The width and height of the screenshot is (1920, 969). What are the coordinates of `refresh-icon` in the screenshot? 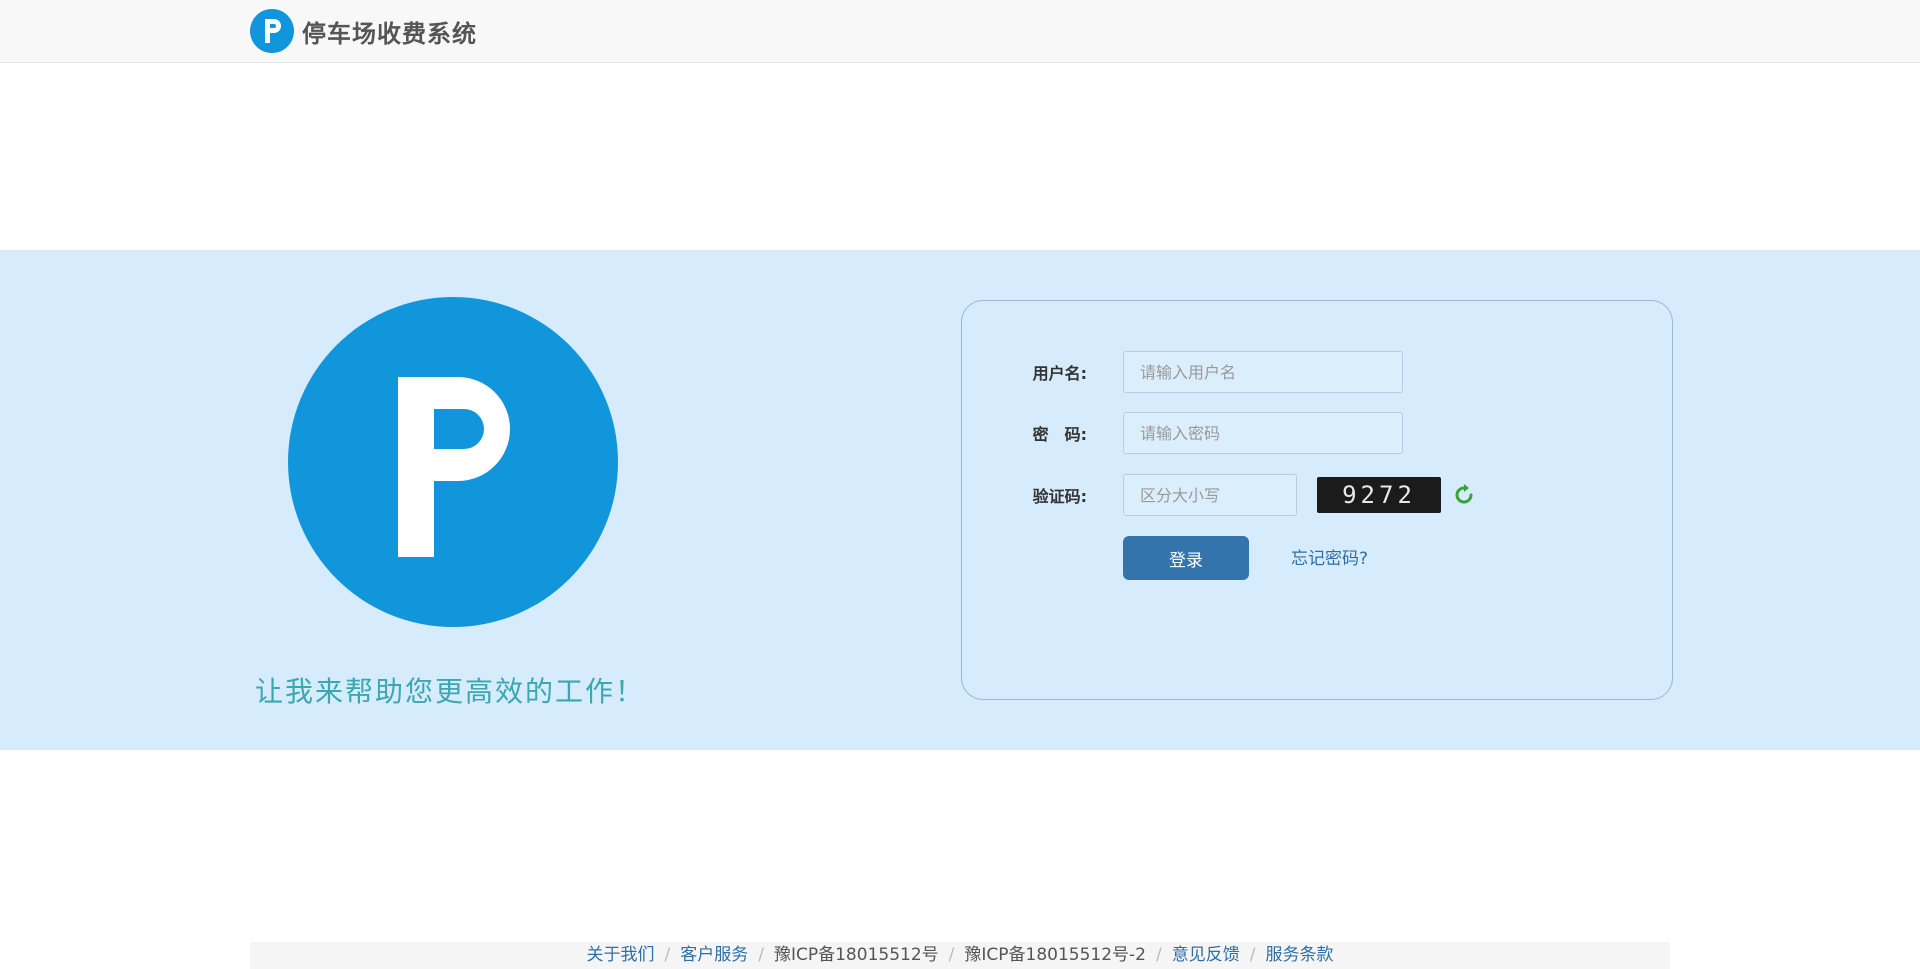 It's located at (1464, 495).